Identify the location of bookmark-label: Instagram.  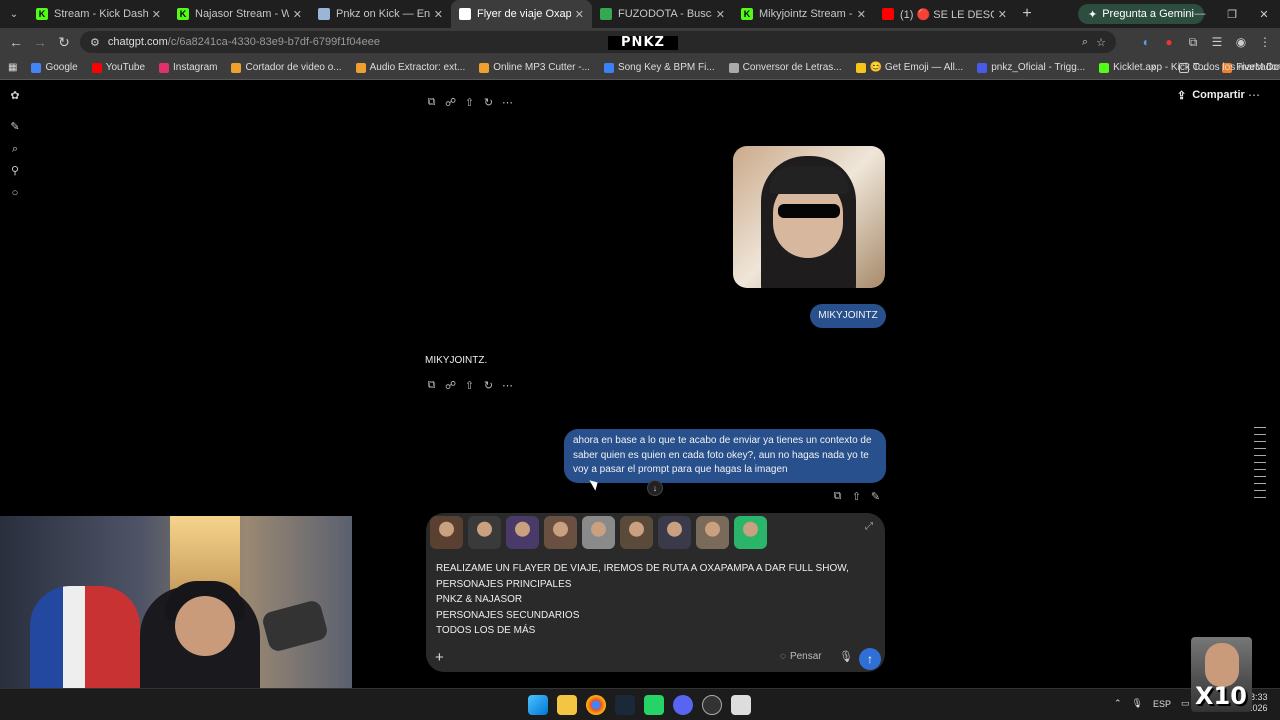
(195, 67).